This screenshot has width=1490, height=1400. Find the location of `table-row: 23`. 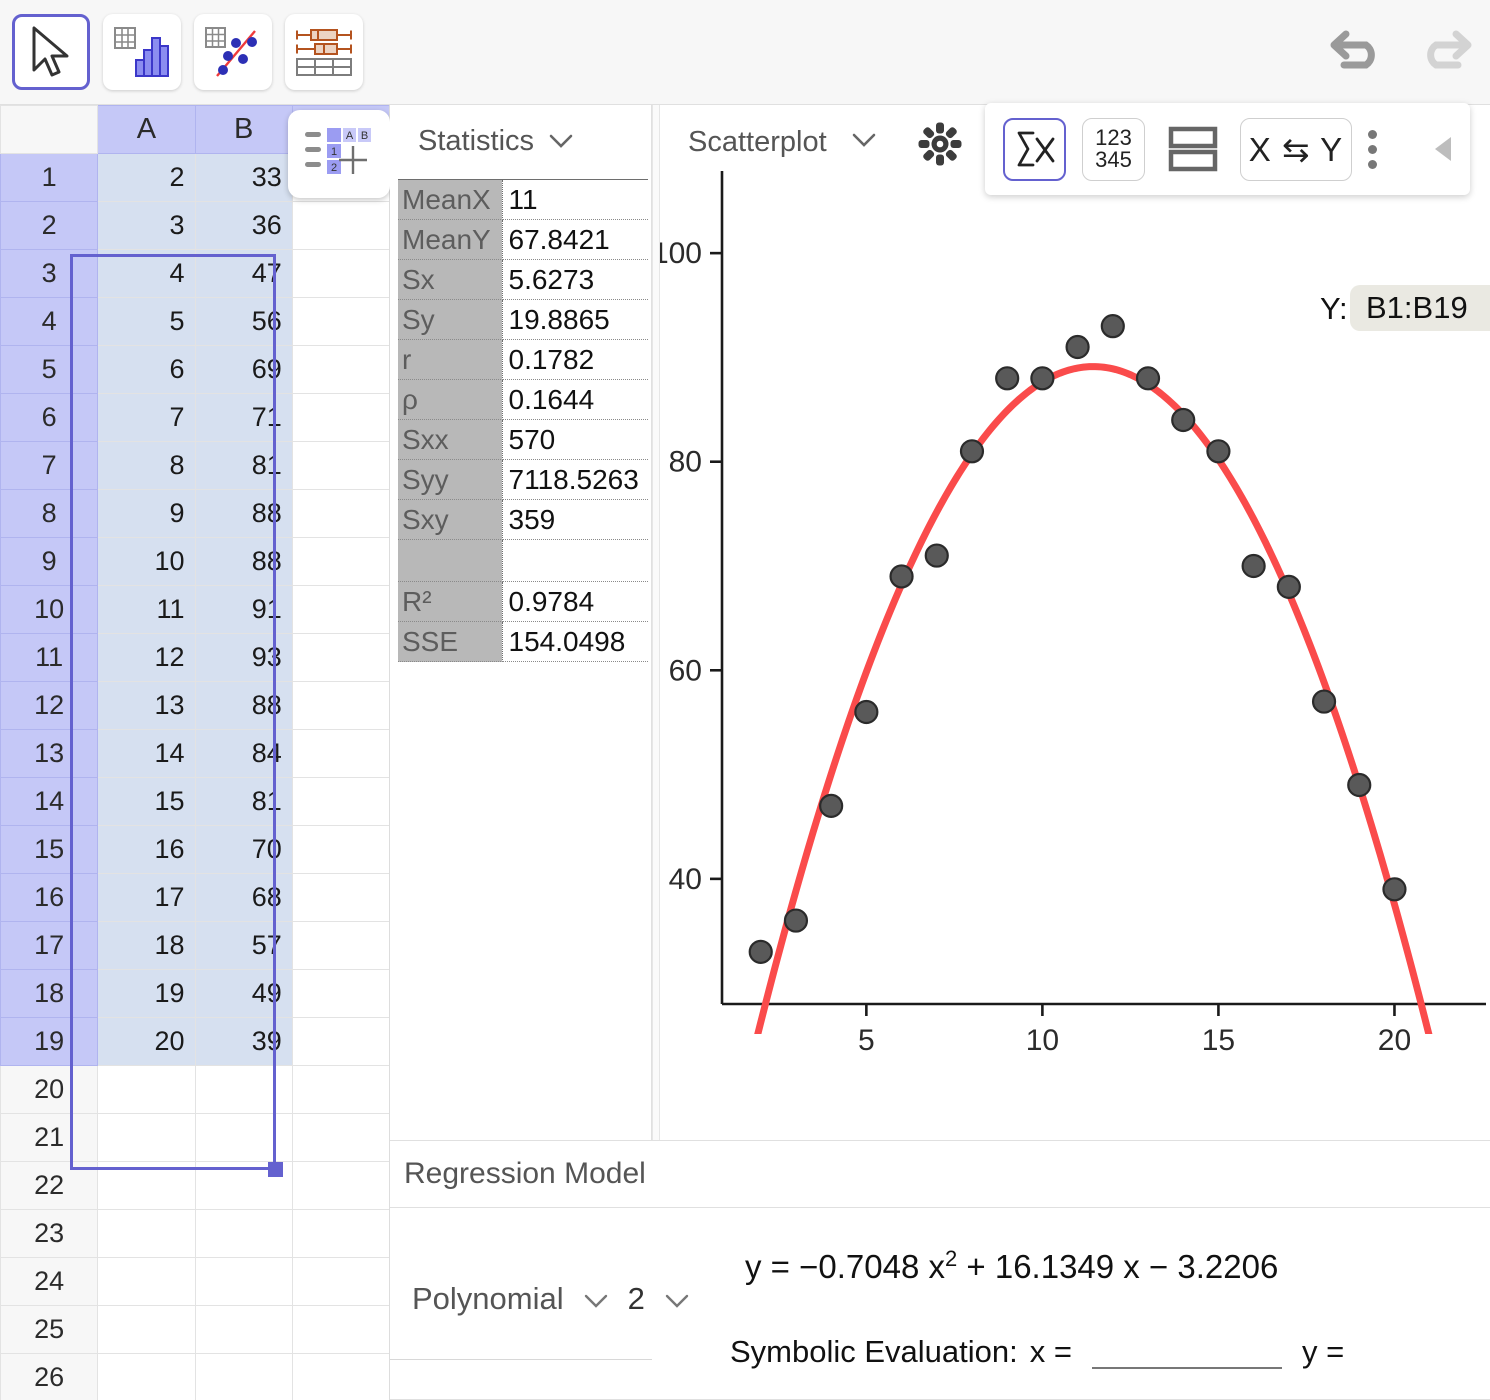

table-row: 23 is located at coordinates (194, 1233).